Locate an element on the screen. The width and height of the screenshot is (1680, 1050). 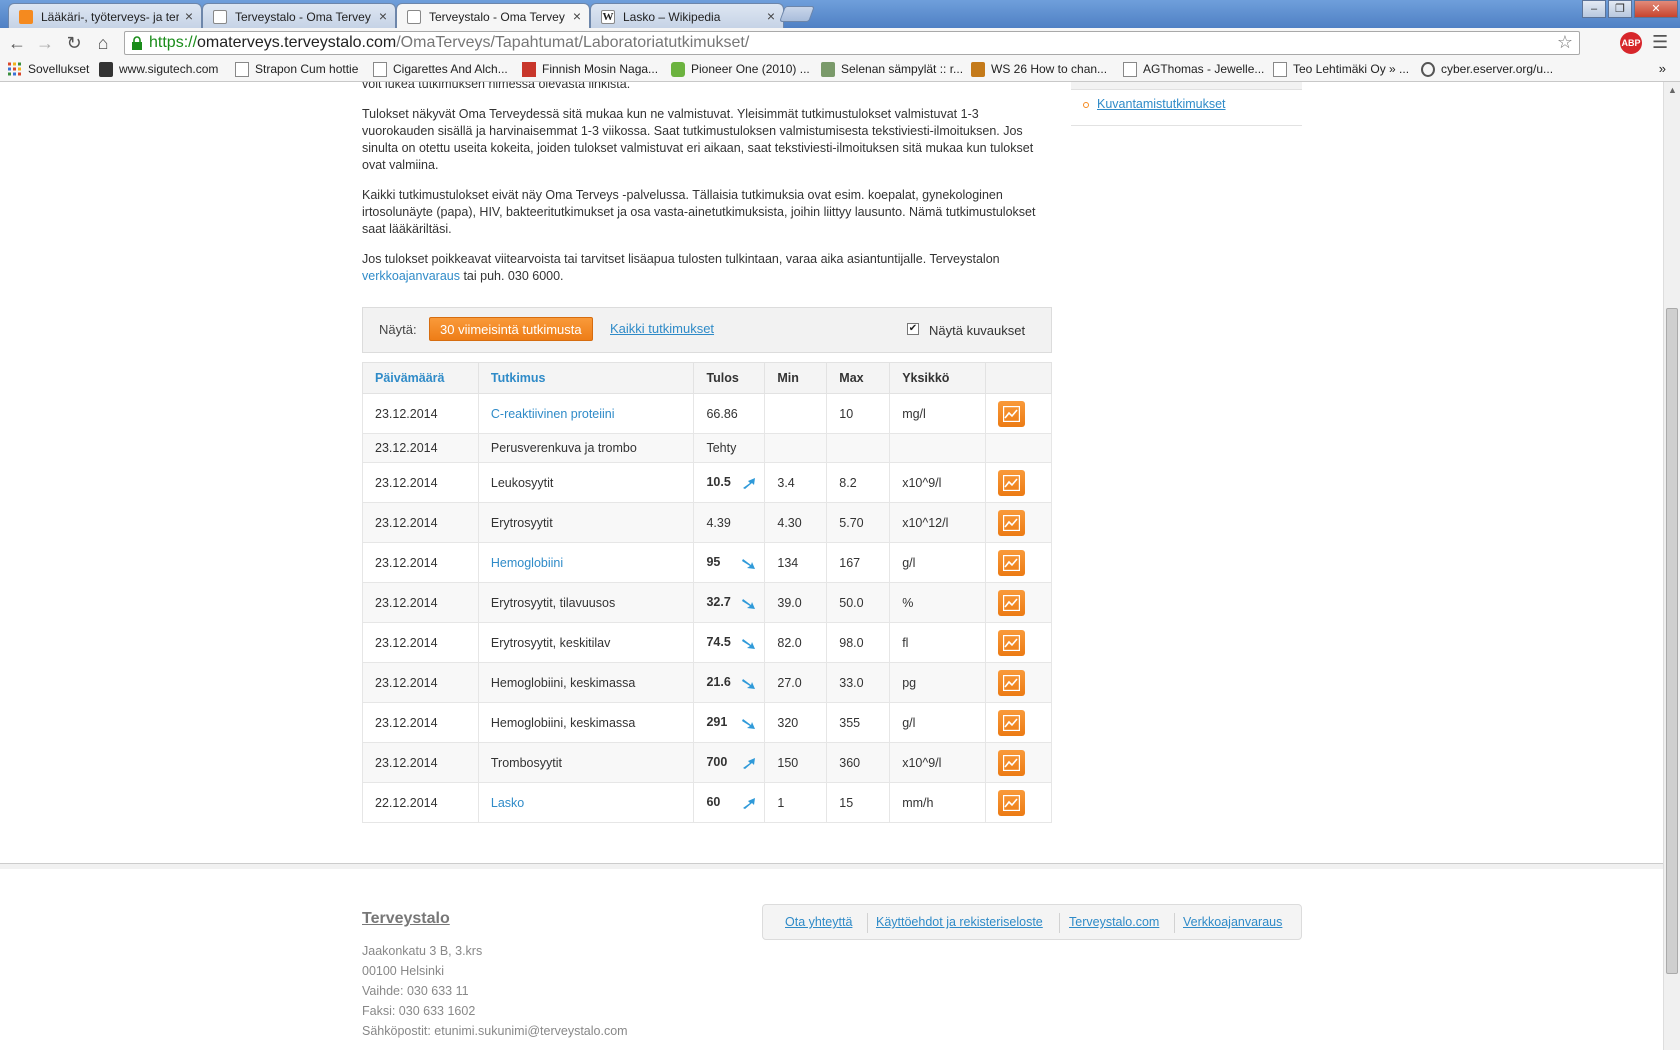
scrollbar-thumb is located at coordinates (1672, 641).